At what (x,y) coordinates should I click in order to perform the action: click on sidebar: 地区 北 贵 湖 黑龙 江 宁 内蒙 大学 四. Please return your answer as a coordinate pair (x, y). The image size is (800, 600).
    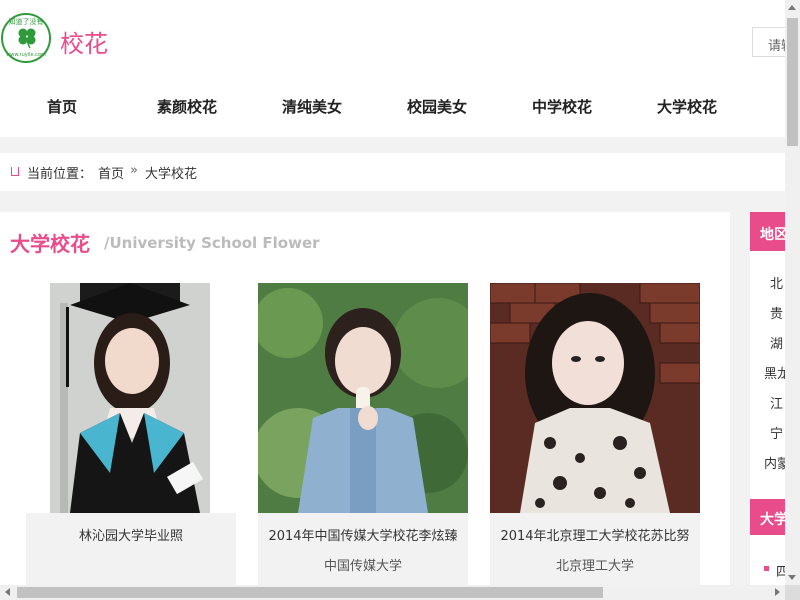
    Looking at the image, I should click on (767, 402).